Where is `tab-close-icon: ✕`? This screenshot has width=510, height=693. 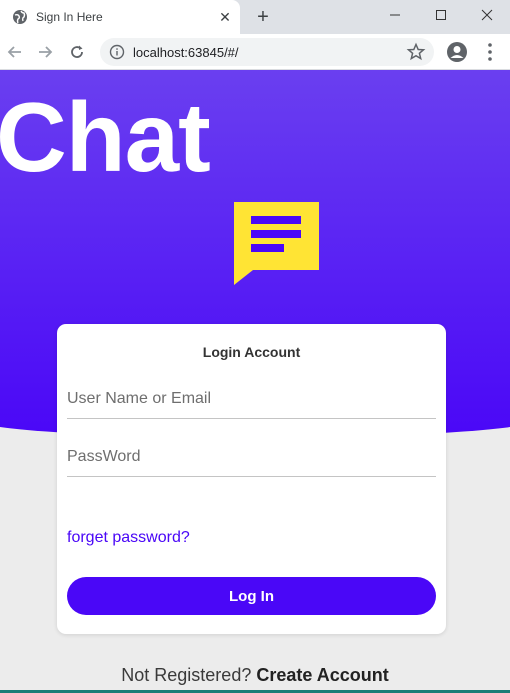
tab-close-icon: ✕ is located at coordinates (225, 17).